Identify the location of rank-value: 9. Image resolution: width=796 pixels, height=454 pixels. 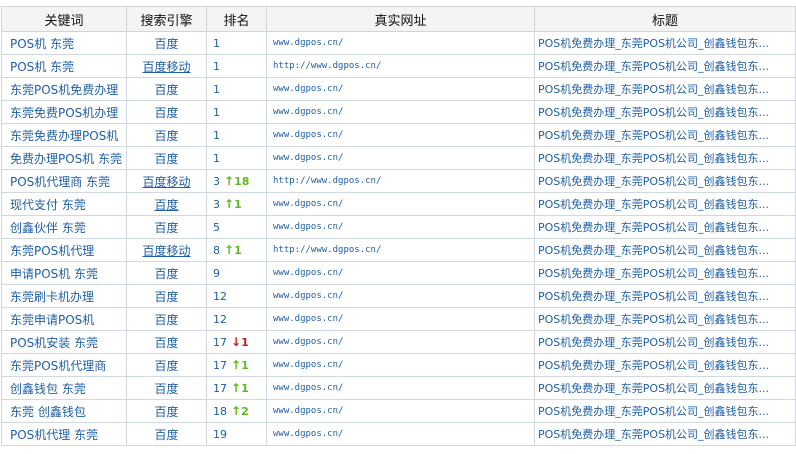
(216, 273).